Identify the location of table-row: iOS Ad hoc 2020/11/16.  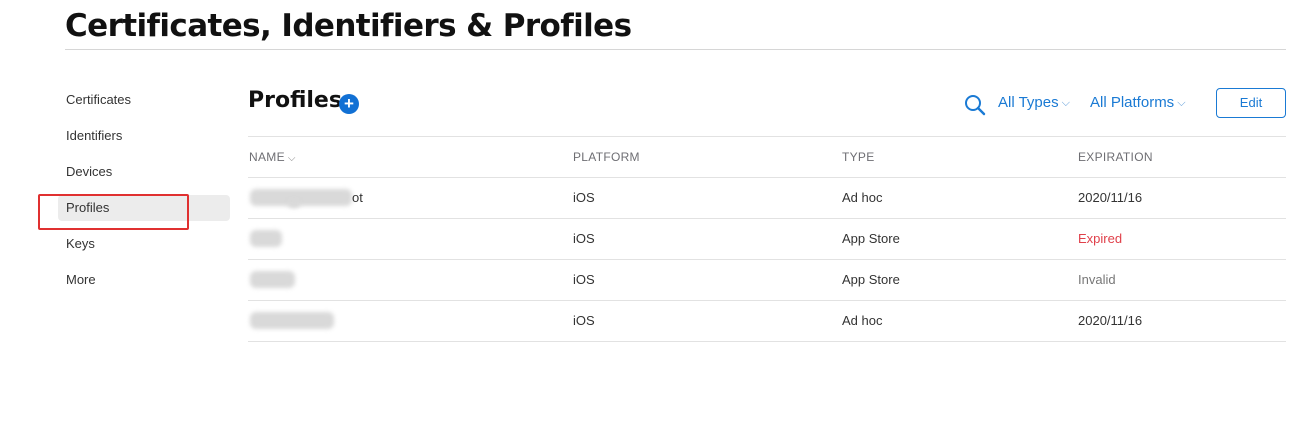
(767, 321).